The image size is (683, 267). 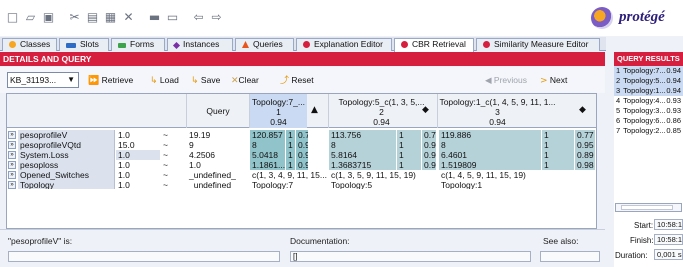 I want to click on local-similarity: 0.99, so click(x=303, y=165).